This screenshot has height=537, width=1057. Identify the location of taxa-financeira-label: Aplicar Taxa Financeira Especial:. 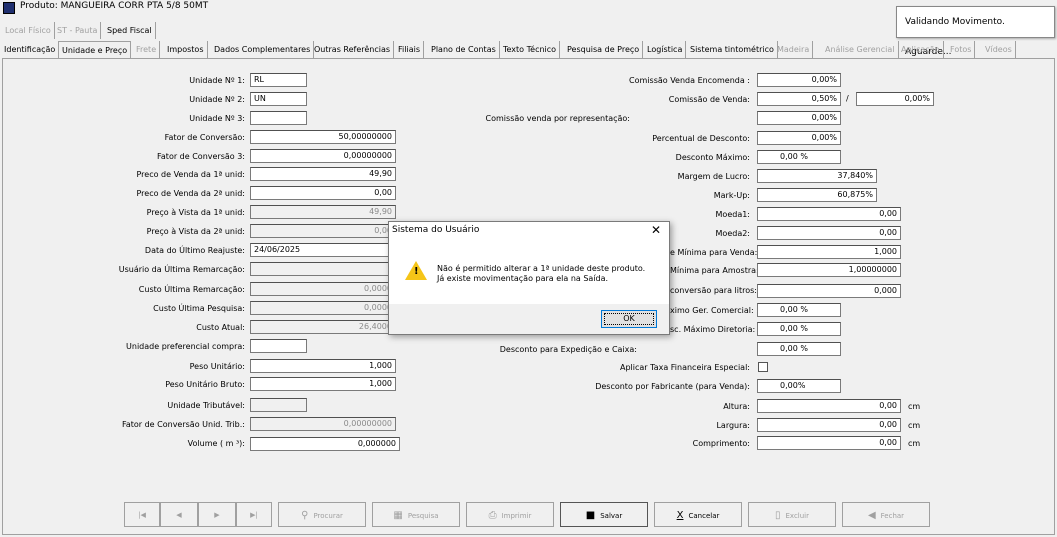
(685, 367).